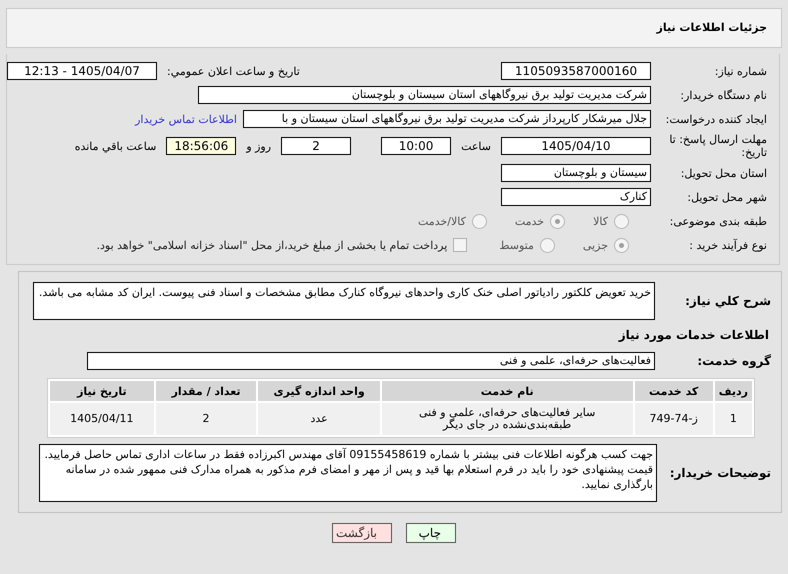 This screenshot has width=788, height=574. I want to click on column-header: تاریخ نیاز, so click(102, 391).